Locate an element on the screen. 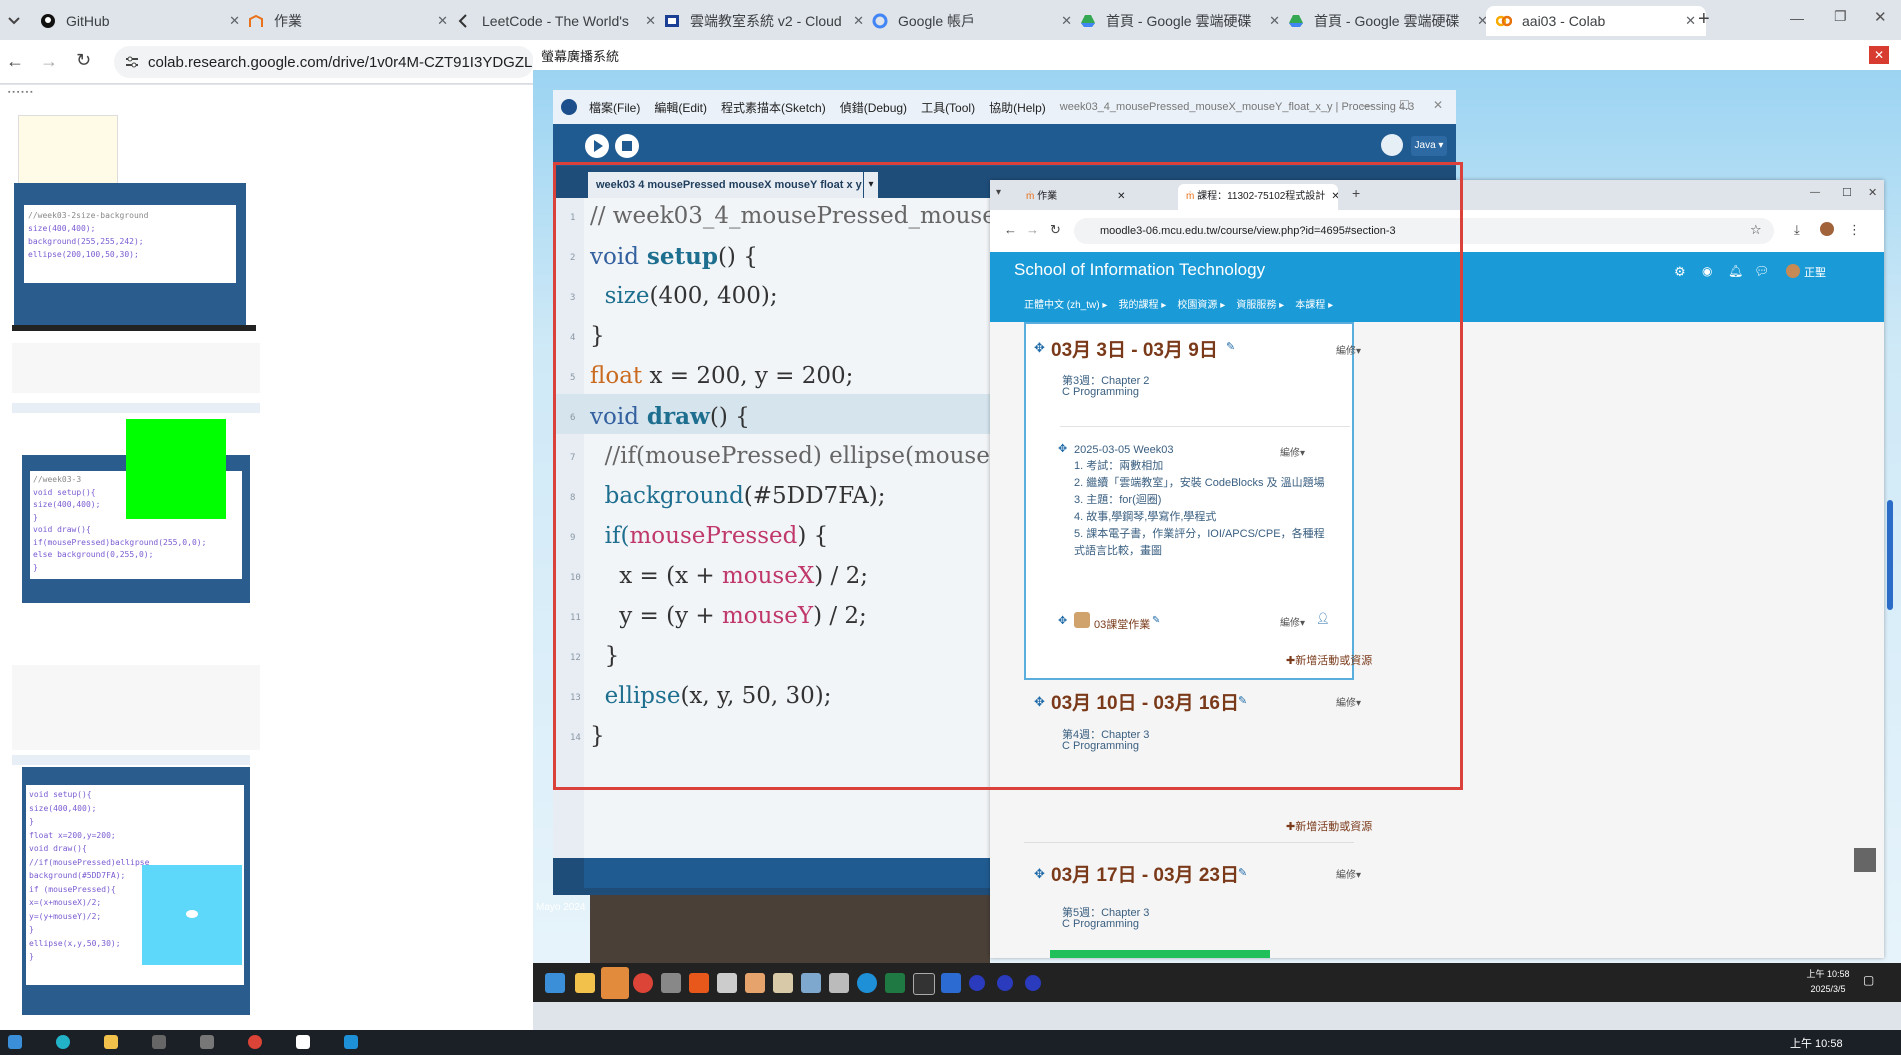 This screenshot has width=1901, height=1055. pencil-icon: ✎ is located at coordinates (1242, 872).